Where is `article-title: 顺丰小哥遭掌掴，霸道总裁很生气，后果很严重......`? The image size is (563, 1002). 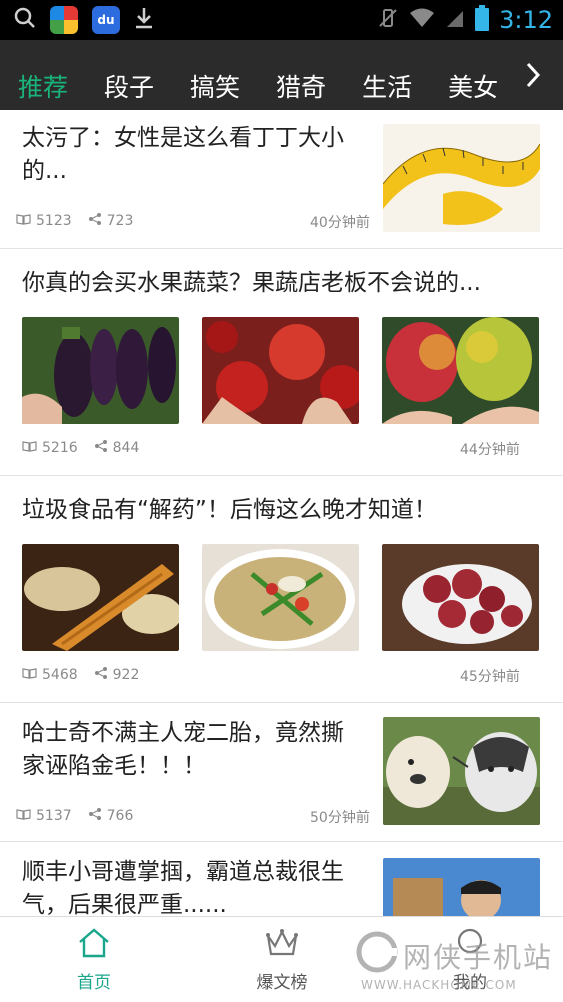 article-title: 顺丰小哥遭掌掴，霸道总裁很生气，后果很严重...... is located at coordinates (183, 887).